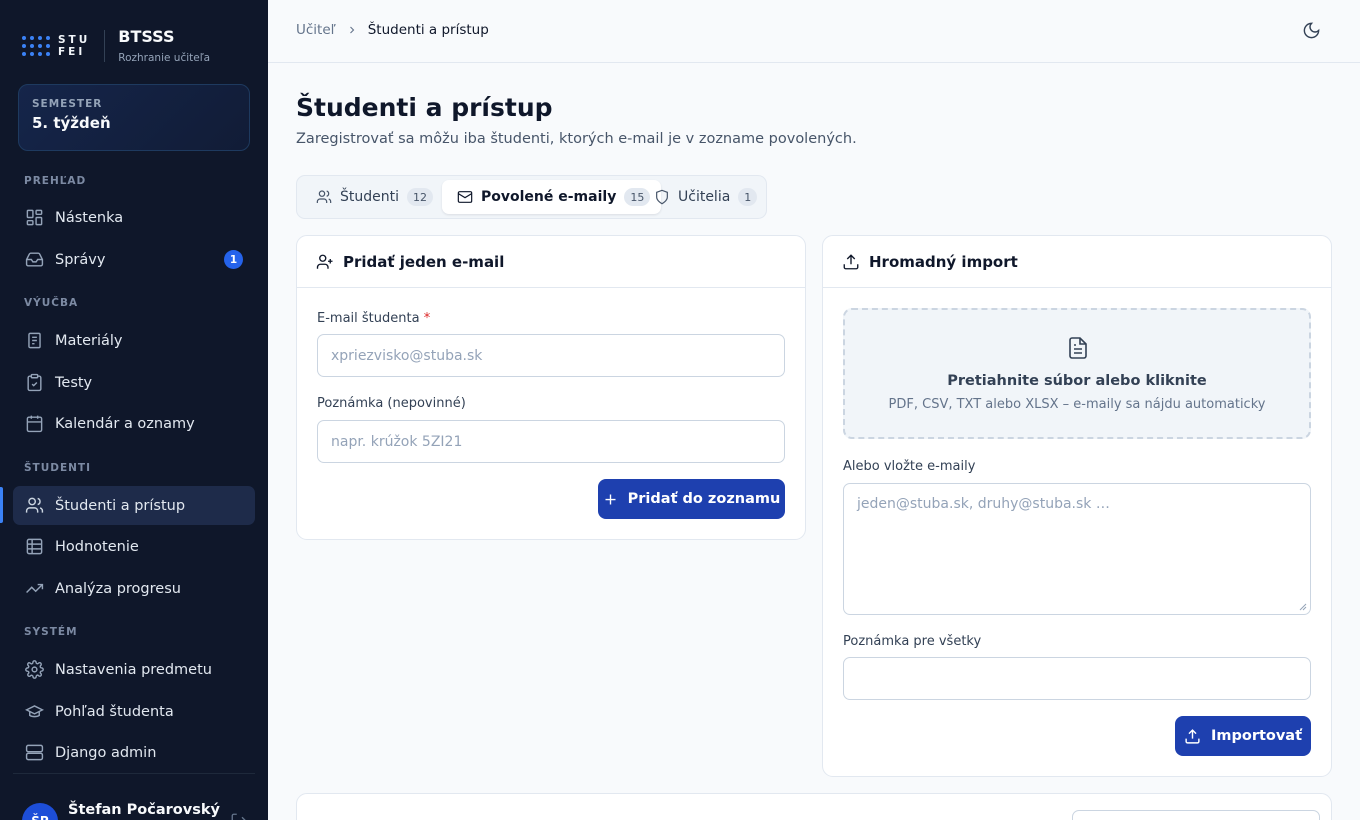  What do you see at coordinates (325, 262) in the screenshot?
I see `user-plus-icon` at bounding box center [325, 262].